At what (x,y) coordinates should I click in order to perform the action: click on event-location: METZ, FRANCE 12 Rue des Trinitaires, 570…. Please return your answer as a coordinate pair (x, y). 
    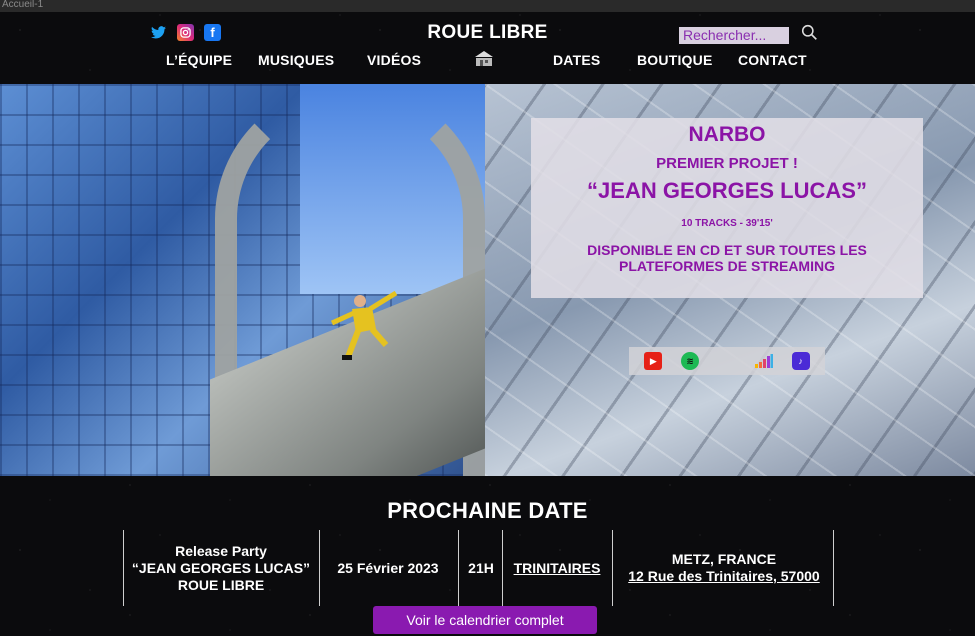
    Looking at the image, I should click on (724, 568).